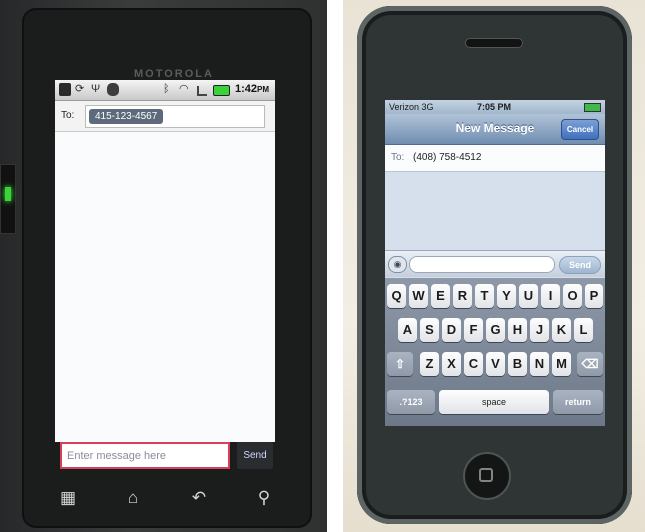  I want to click on key-o: O, so click(572, 296).